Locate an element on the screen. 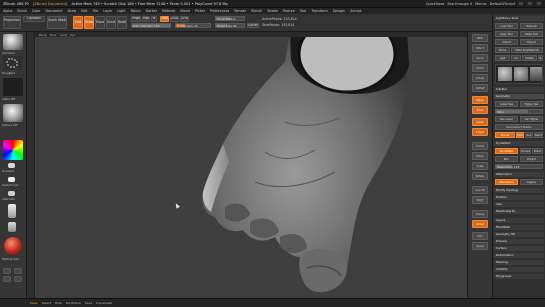 This screenshot has height=307, width=545. reuv-button: ReUV is located at coordinates (538, 135).